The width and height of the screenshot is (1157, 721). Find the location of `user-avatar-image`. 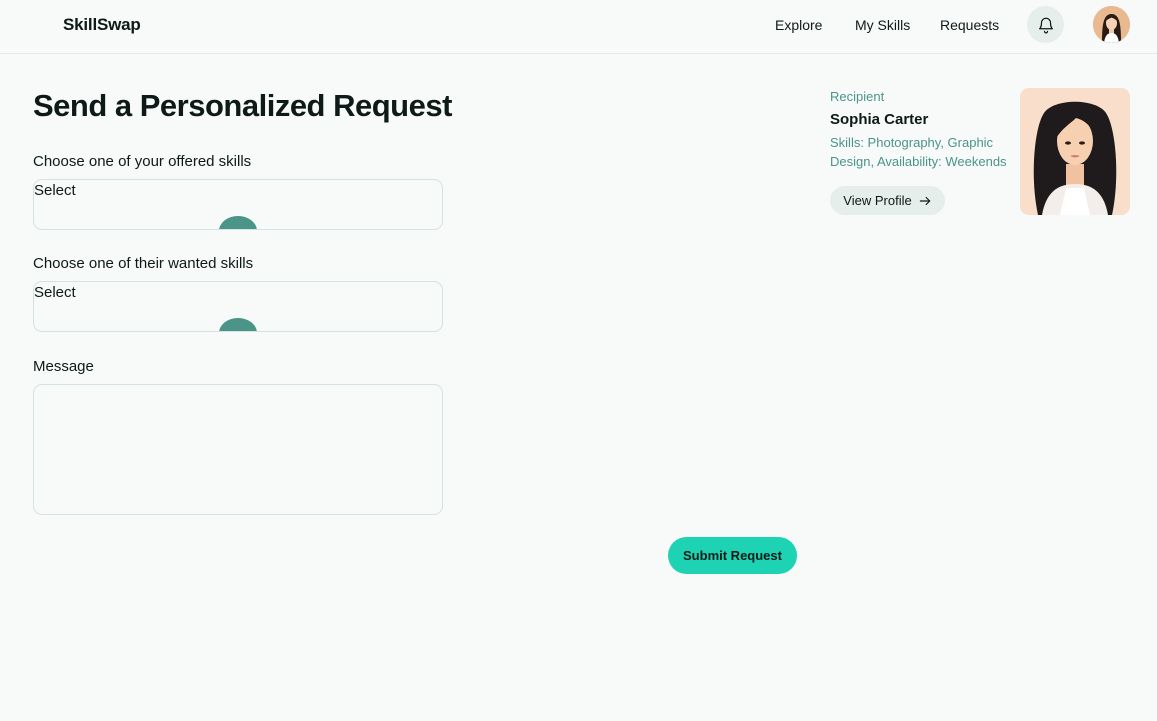

user-avatar-image is located at coordinates (1111, 24).